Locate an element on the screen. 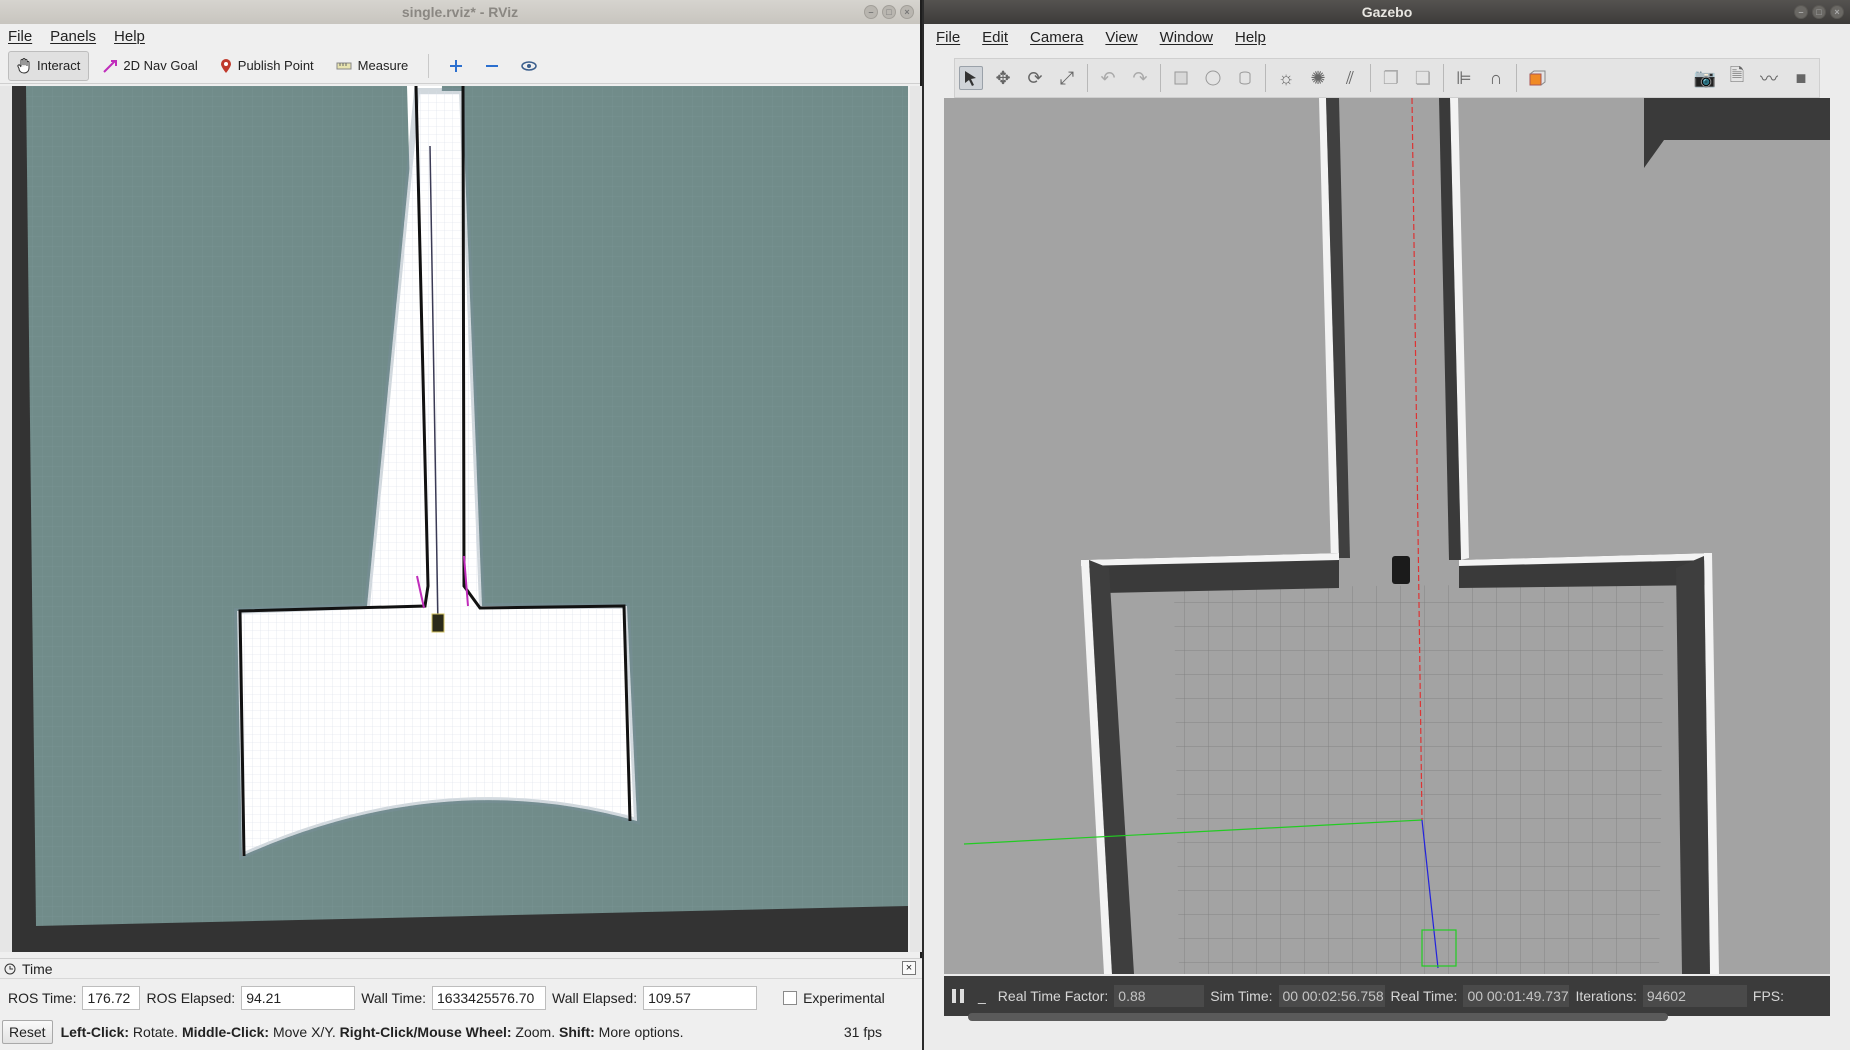  move-icon: ✥ is located at coordinates (1003, 77).